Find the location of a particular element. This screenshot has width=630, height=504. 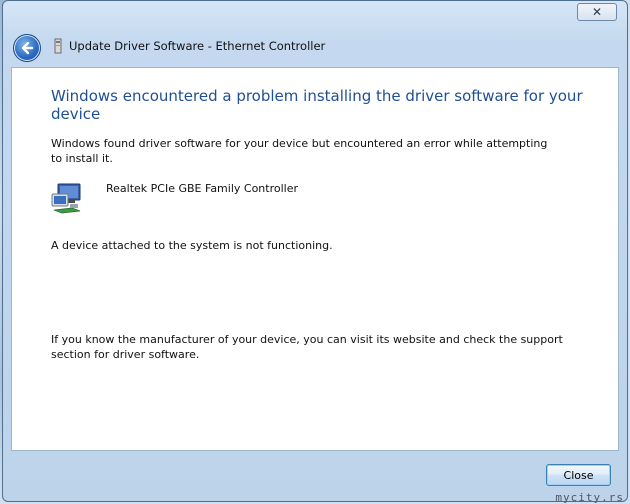

back-button is located at coordinates (27, 48).